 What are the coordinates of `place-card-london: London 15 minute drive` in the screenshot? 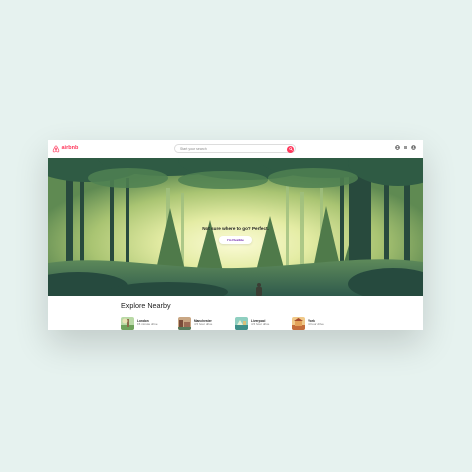 It's located at (149, 323).